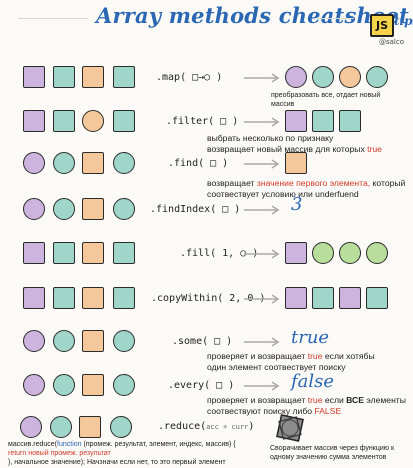 The image size is (413, 468). I want to click on some-desc-true: true, so click(315, 356).